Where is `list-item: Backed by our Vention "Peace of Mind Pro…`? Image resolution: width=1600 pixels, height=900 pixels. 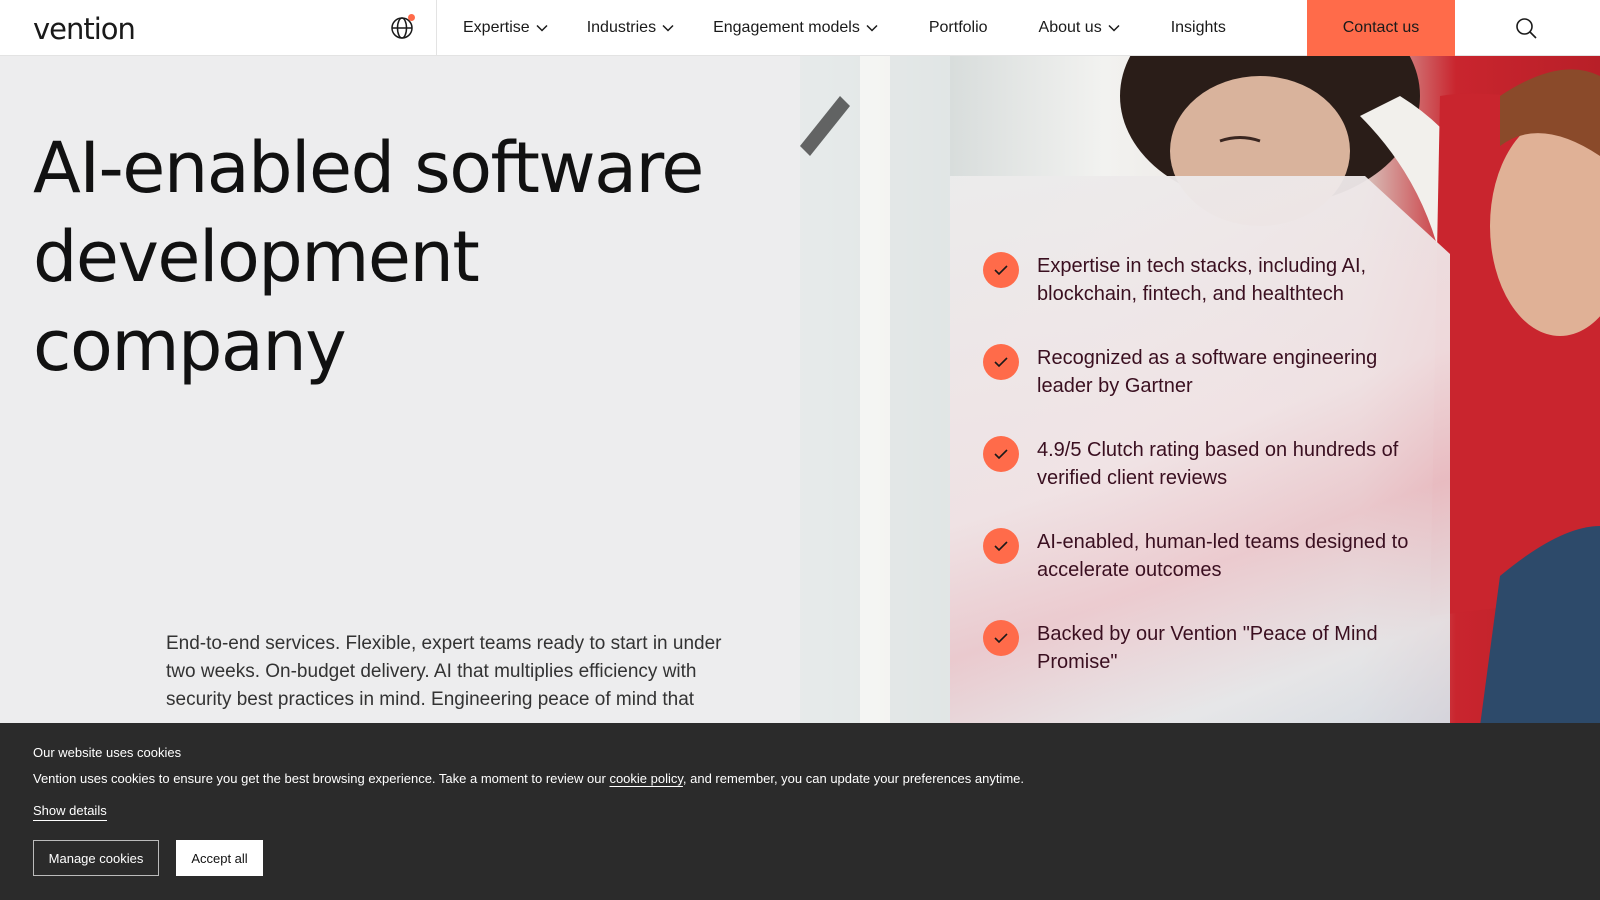
list-item: Backed by our Vention "Peace of Mind Pro… is located at coordinates (1203, 648).